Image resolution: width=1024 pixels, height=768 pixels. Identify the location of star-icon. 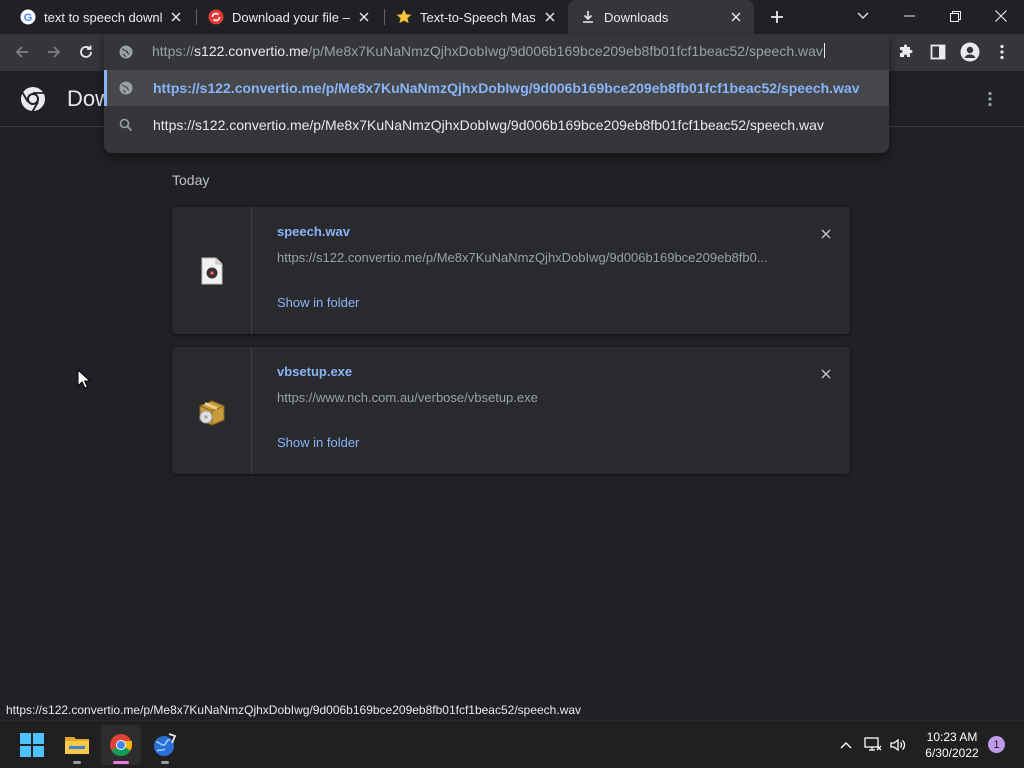
(404, 17).